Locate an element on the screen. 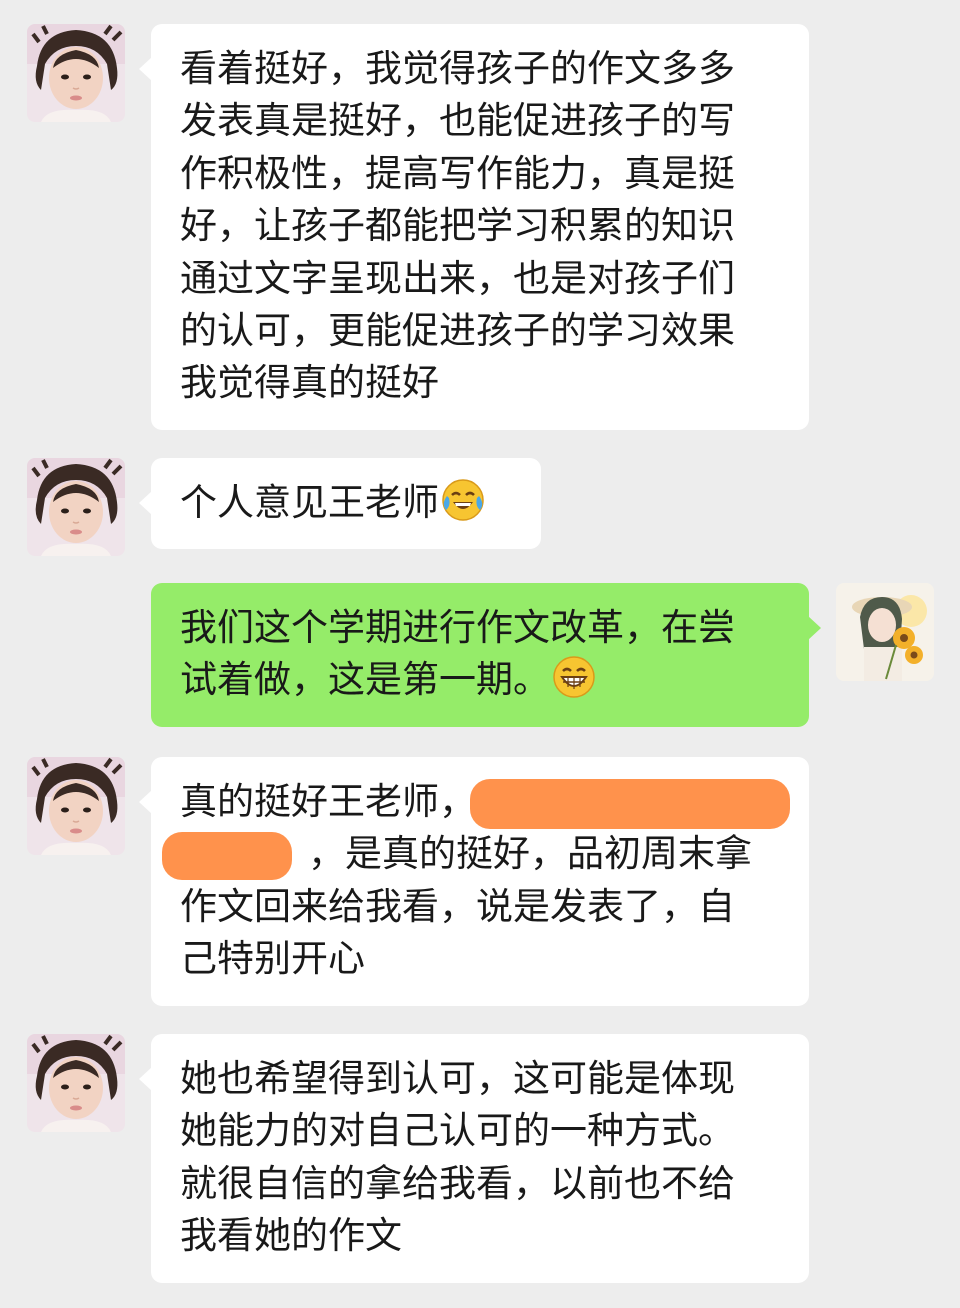 This screenshot has width=960, height=1308. message-text-line: 我觉得真的挺好 is located at coordinates (309, 383).